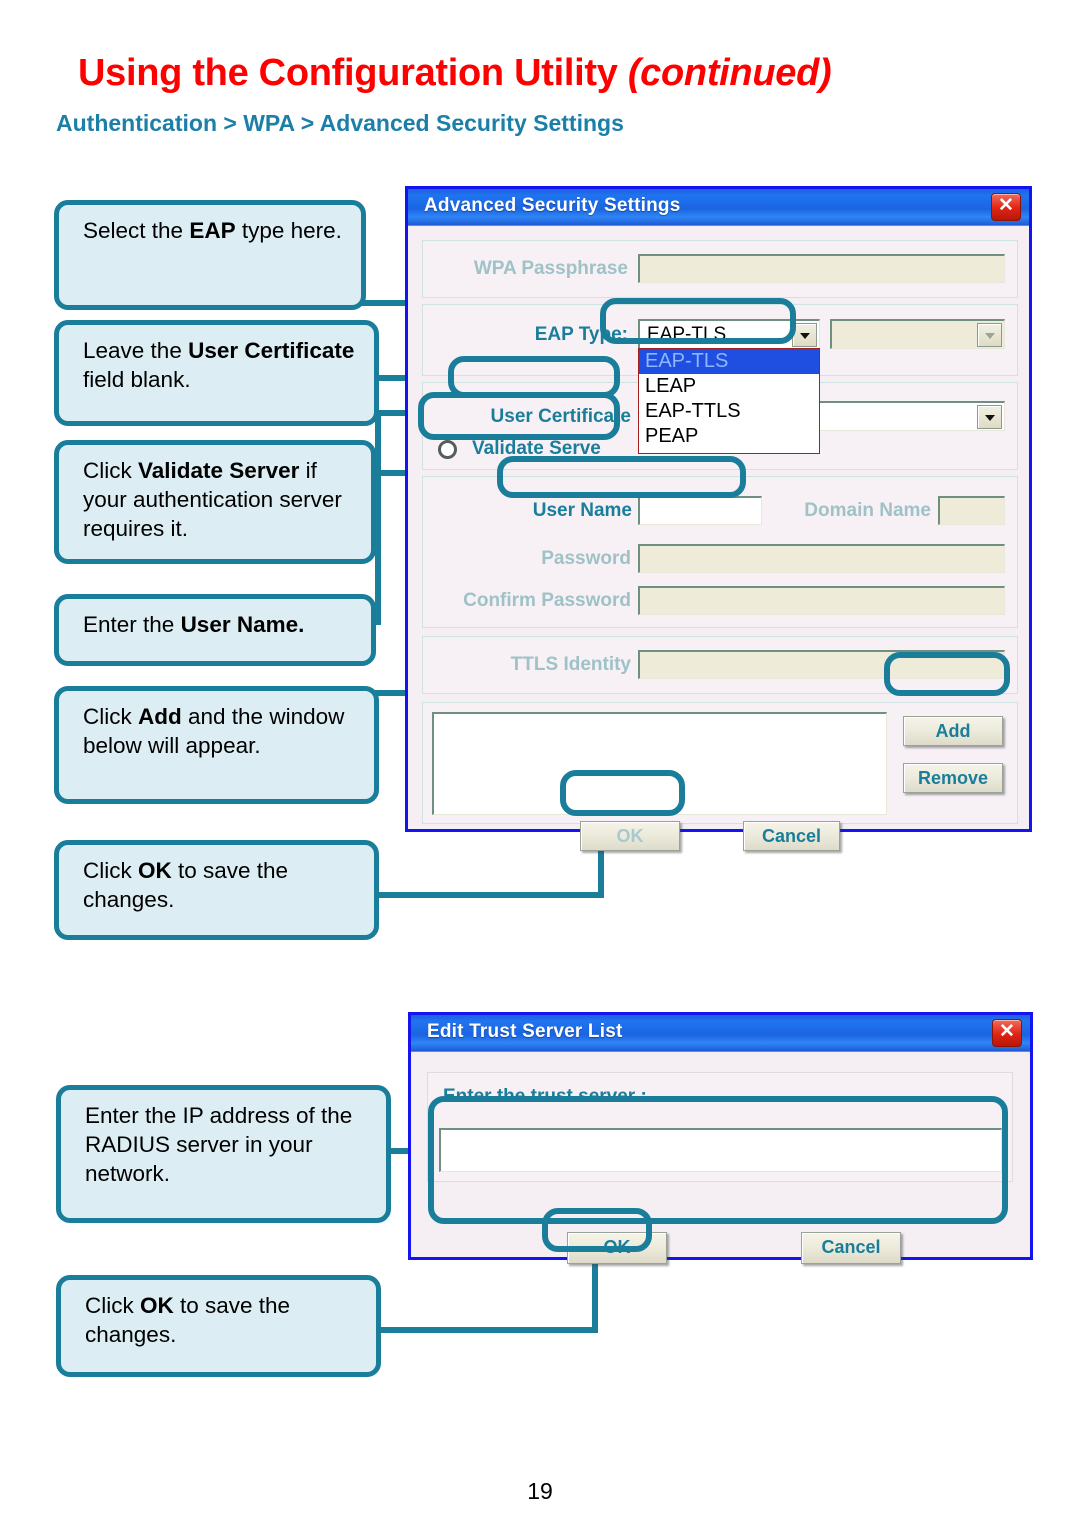 This screenshot has height=1529, width=1080. What do you see at coordinates (210, 255) in the screenshot?
I see `callout-eap-type: Select the EAP type here.` at bounding box center [210, 255].